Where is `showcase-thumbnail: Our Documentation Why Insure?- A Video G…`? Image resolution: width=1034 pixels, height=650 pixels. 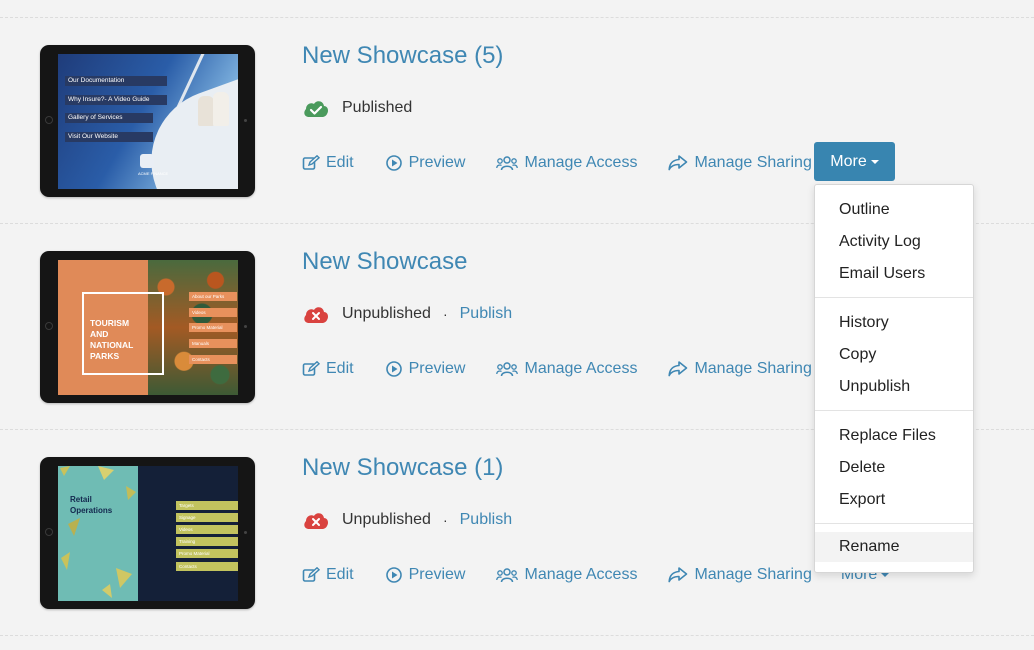 showcase-thumbnail: Our Documentation Why Insure?- A Video G… is located at coordinates (147, 121).